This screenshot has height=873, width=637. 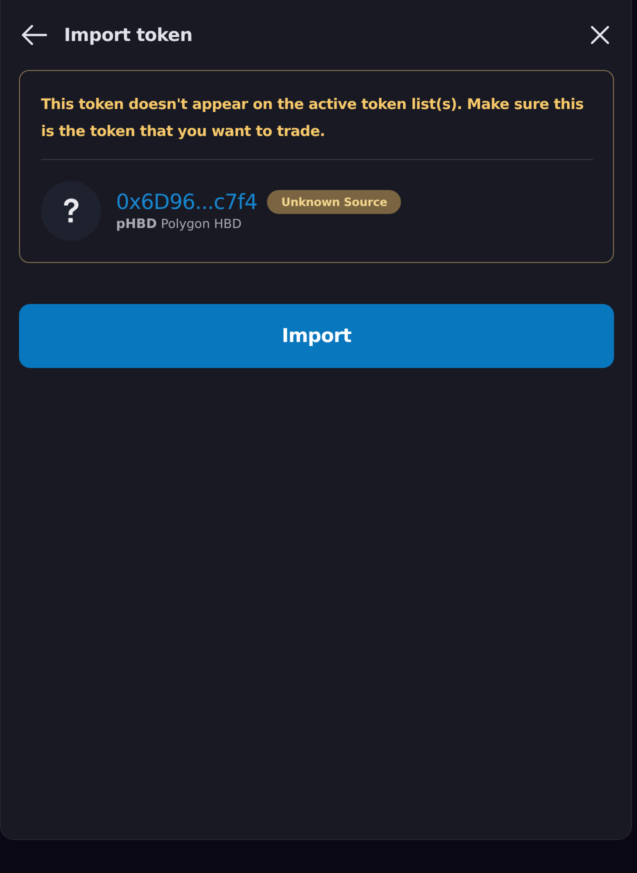 I want to click on dialog-title: Import token, so click(x=128, y=35).